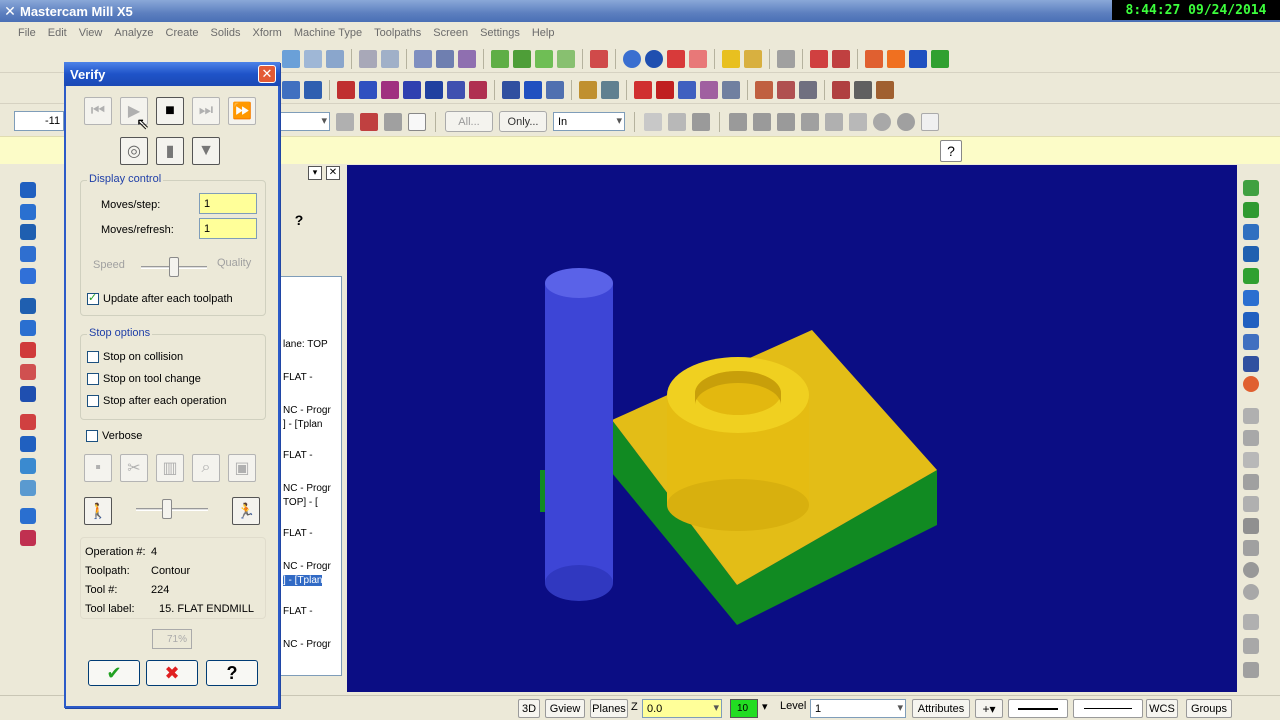 Image resolution: width=1280 pixels, height=720 pixels. Describe the element at coordinates (753, 59) in the screenshot. I see `wand-icon` at that location.